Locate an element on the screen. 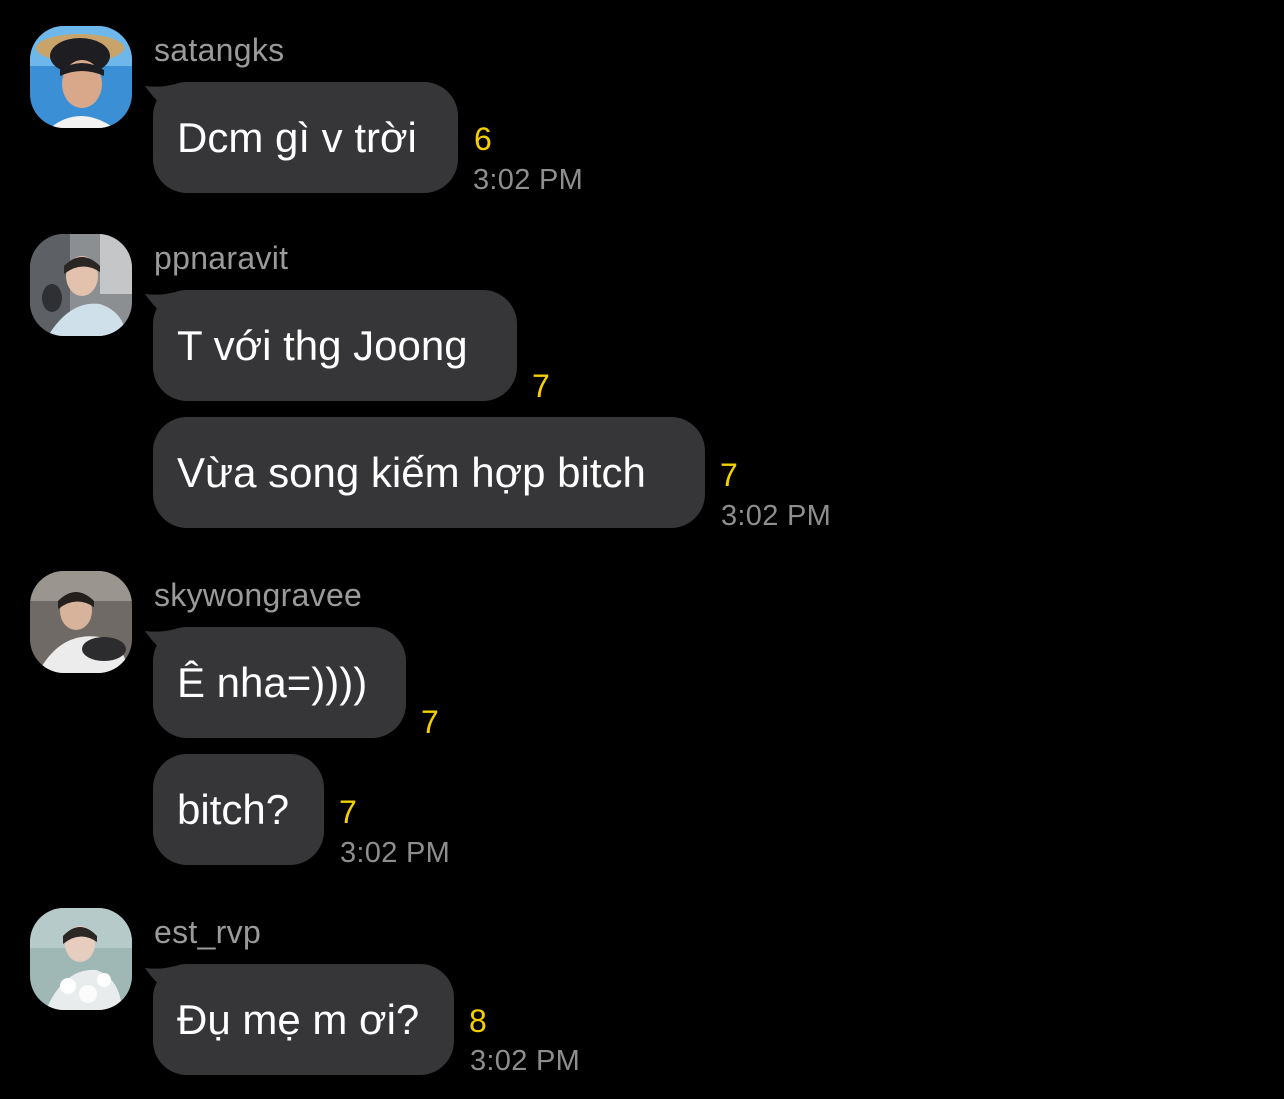 Image resolution: width=1284 pixels, height=1099 pixels. message-text: Vừa song kiếm hợp bitch is located at coordinates (411, 472).